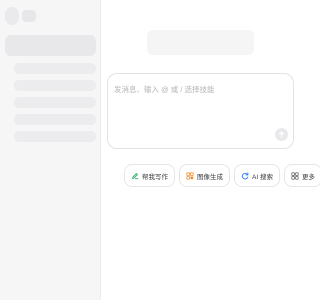 The height and width of the screenshot is (300, 320). I want to click on arrow-up-icon, so click(281, 134).